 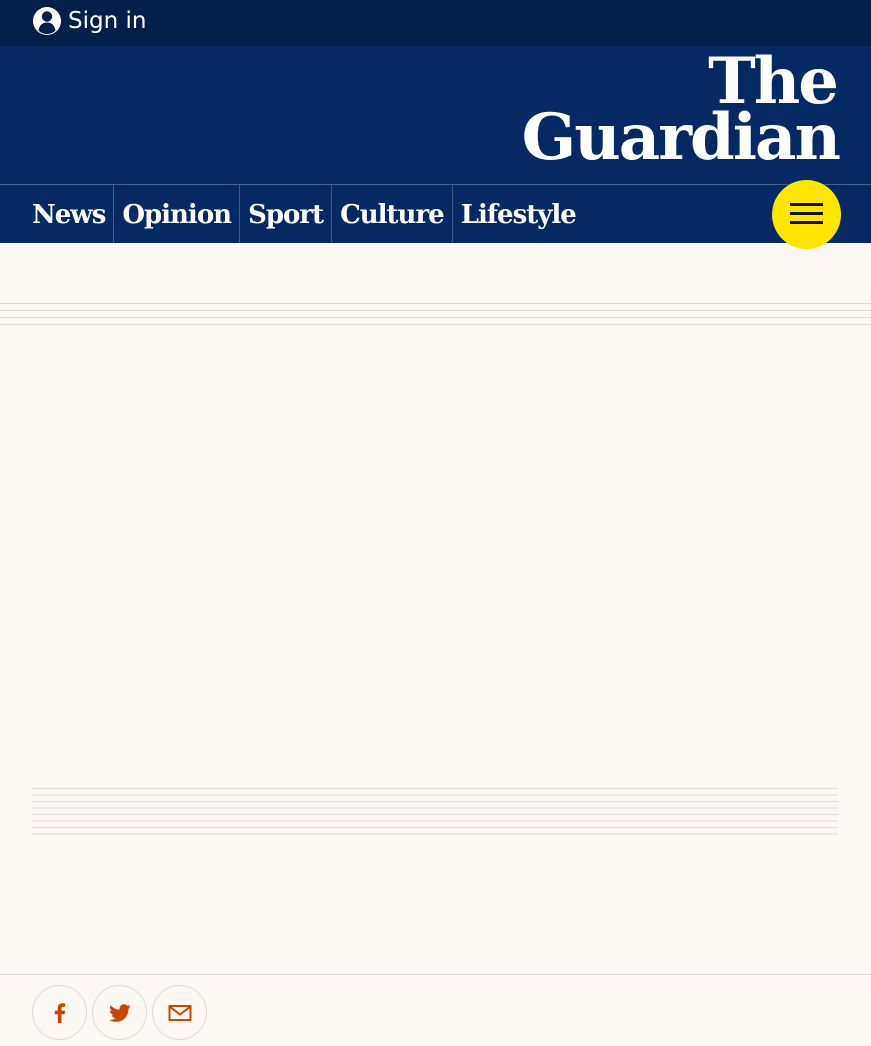 I want to click on nav-item-opinion: Opinion, so click(x=177, y=214).